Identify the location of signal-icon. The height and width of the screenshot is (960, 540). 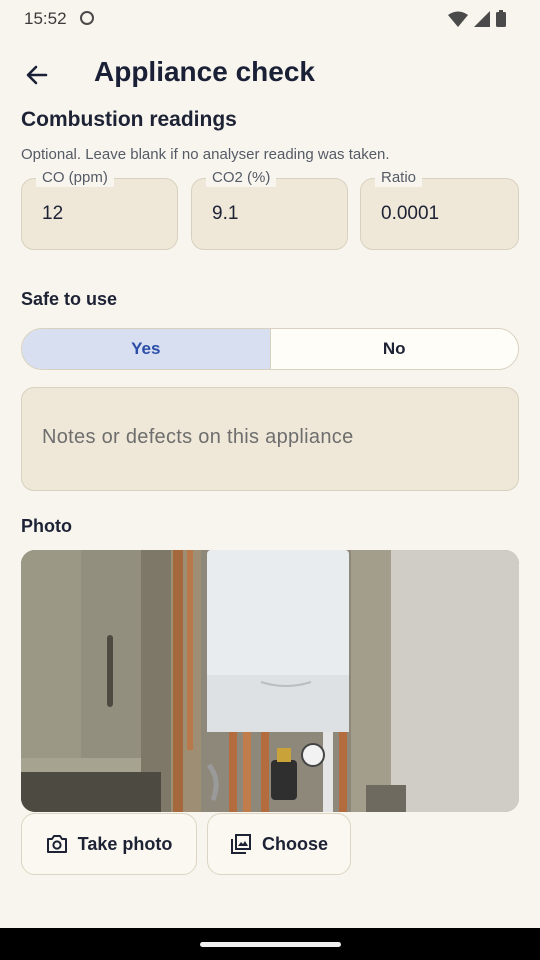
(482, 18).